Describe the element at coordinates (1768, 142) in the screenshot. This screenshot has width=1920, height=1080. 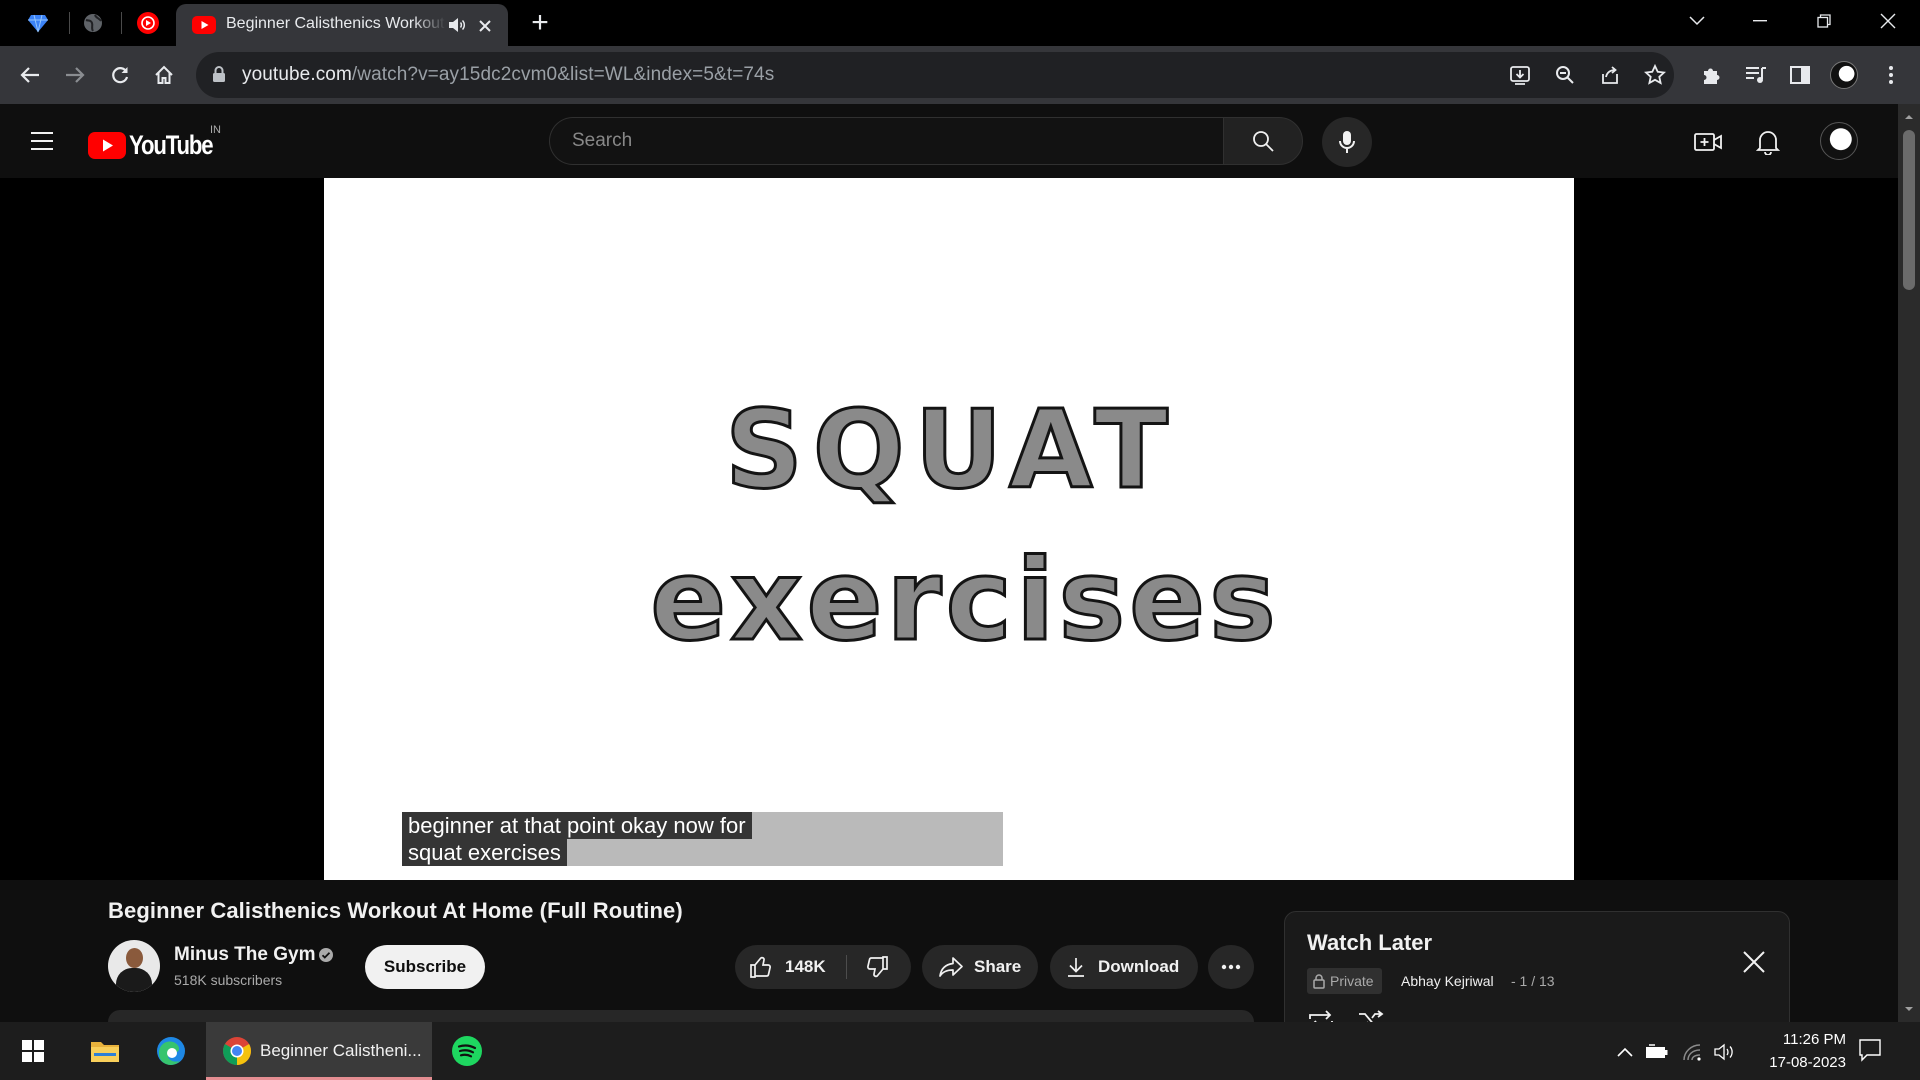
I see `notifications-button` at that location.